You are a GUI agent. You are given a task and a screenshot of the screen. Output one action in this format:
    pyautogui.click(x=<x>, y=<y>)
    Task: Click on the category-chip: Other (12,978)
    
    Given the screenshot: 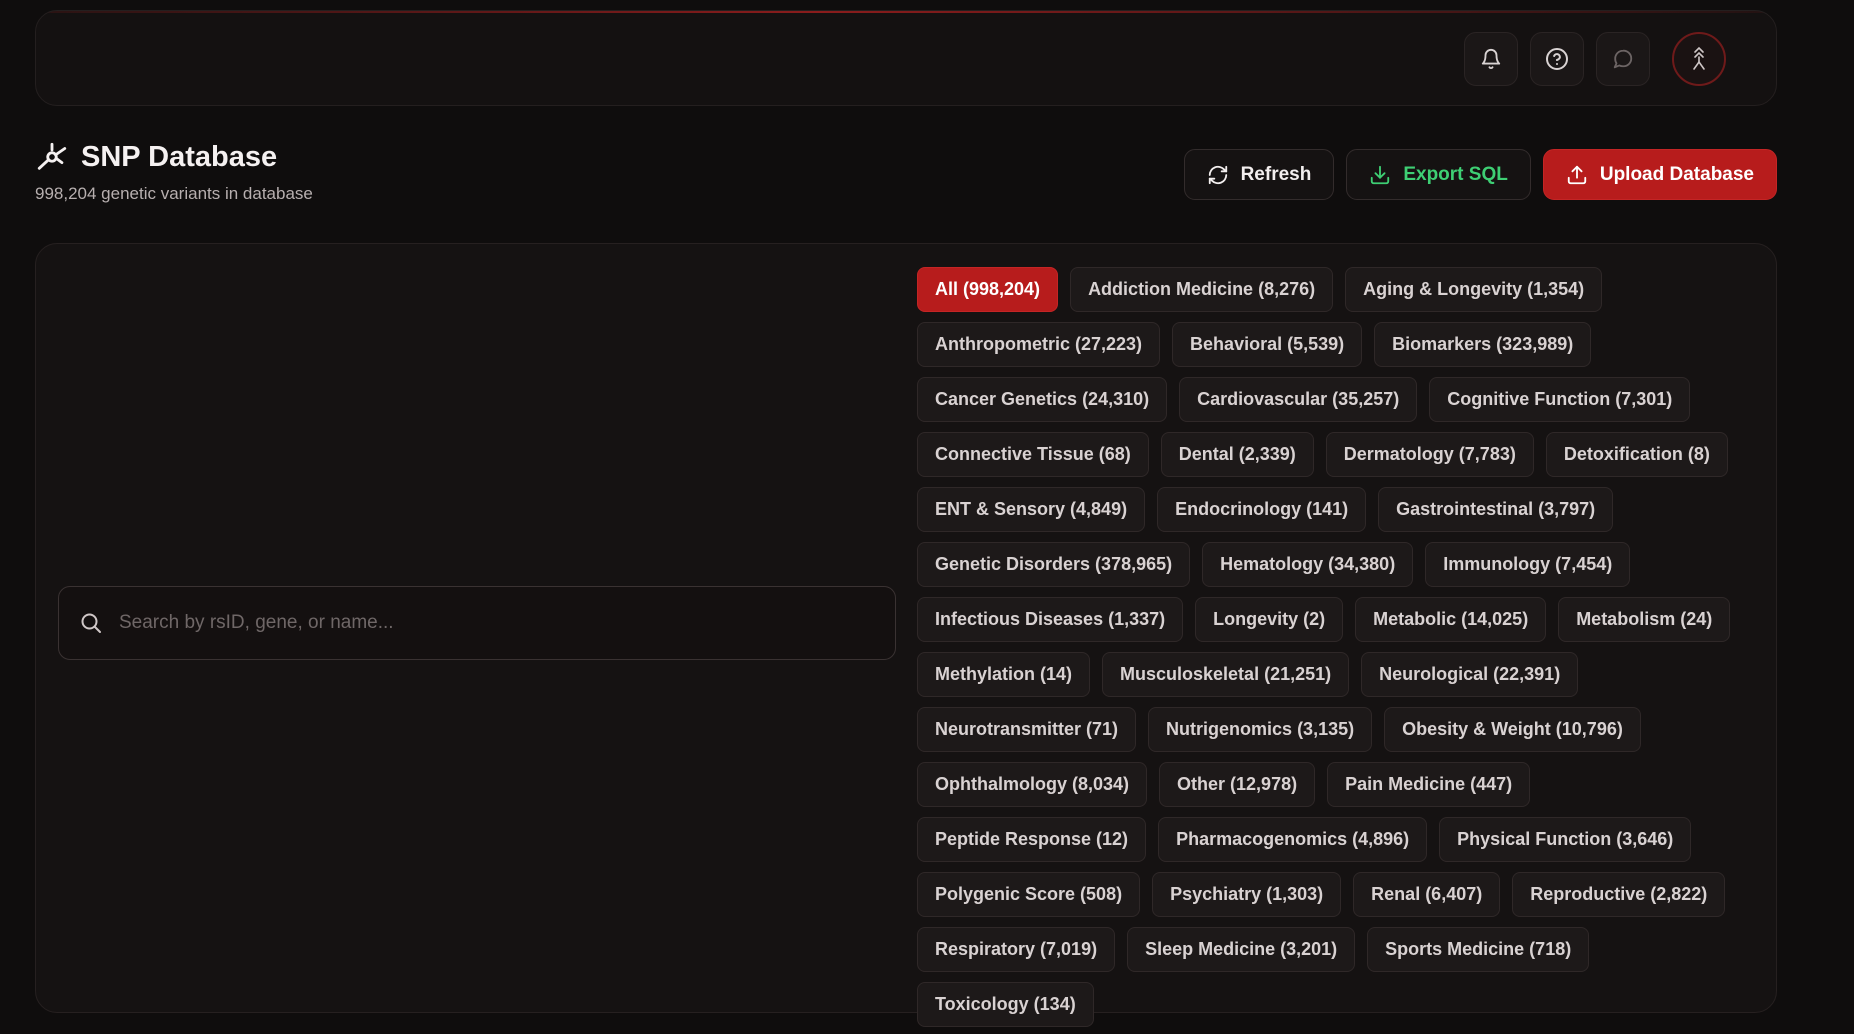 What is the action you would take?
    pyautogui.click(x=1237, y=784)
    